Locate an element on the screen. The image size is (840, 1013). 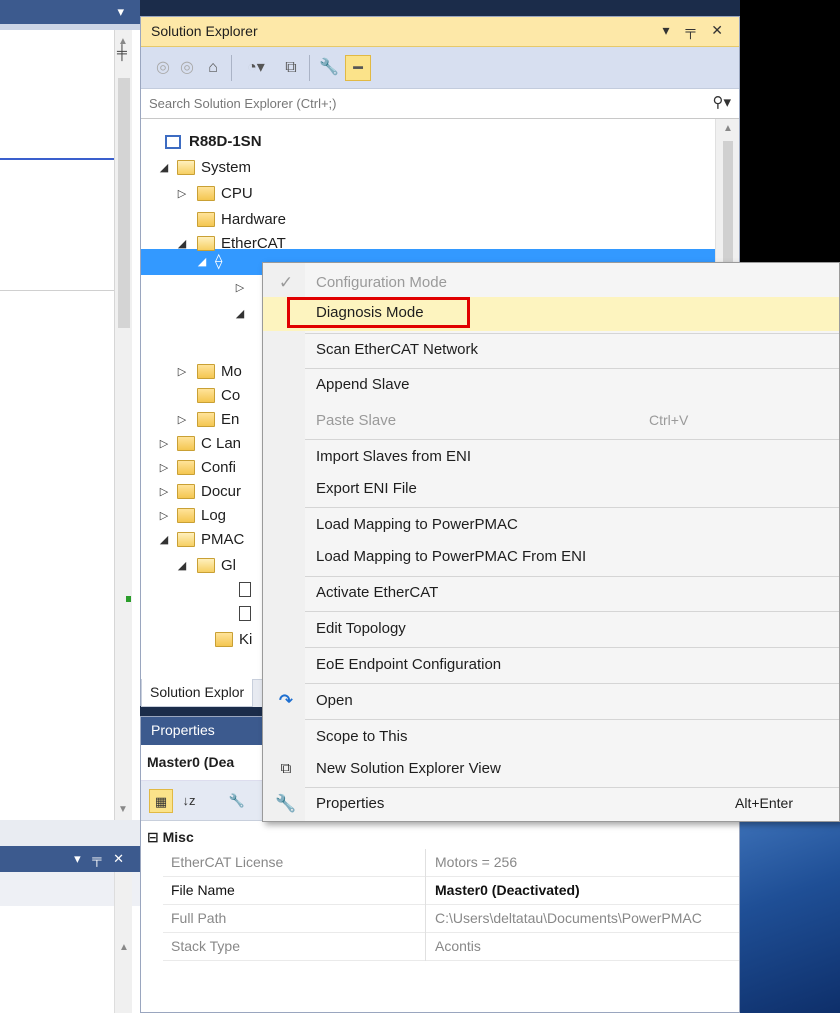
menu-item-label: Load Mapping to PowerPMAC From ENI is located at coordinates (451, 556).